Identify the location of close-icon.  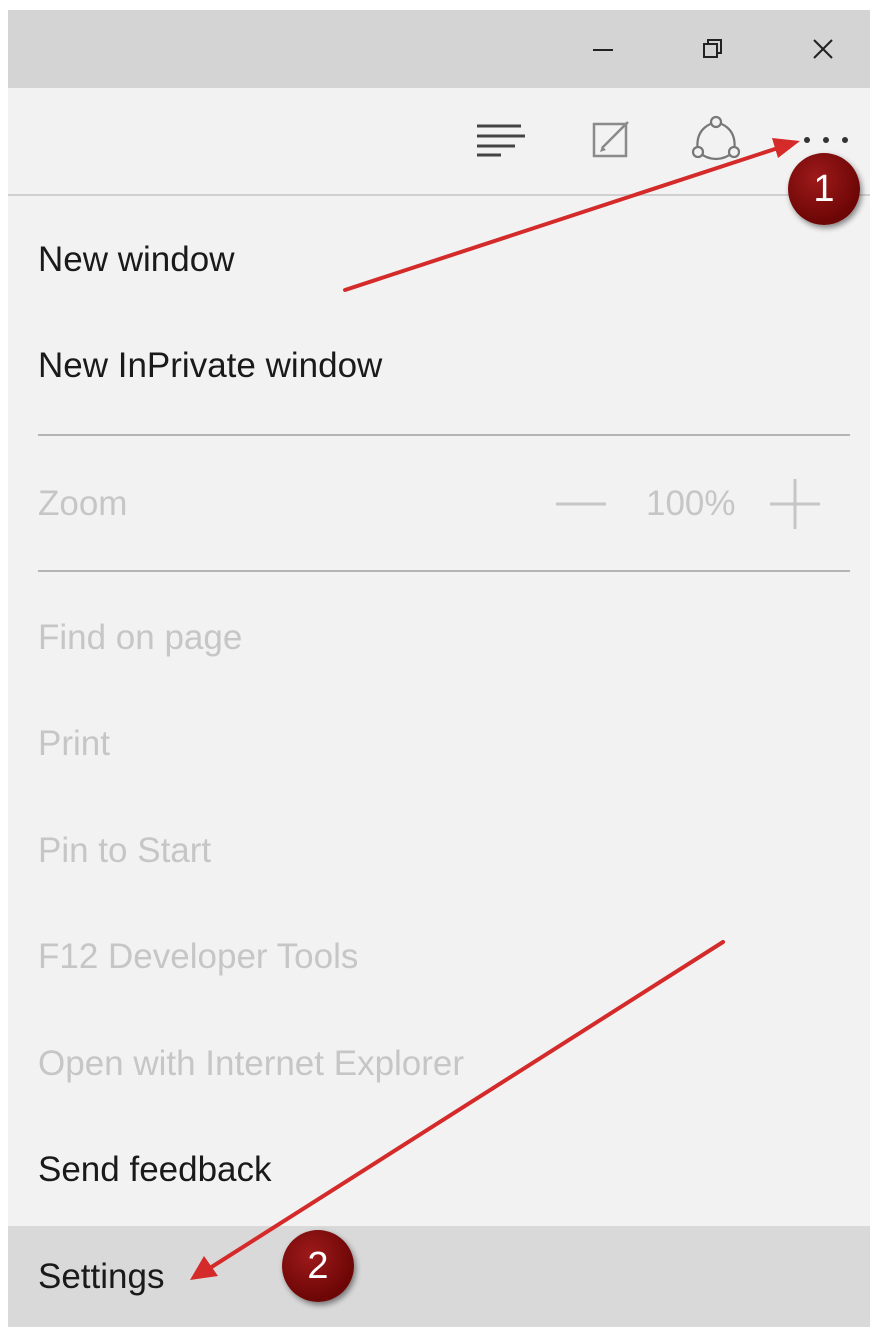
(823, 49).